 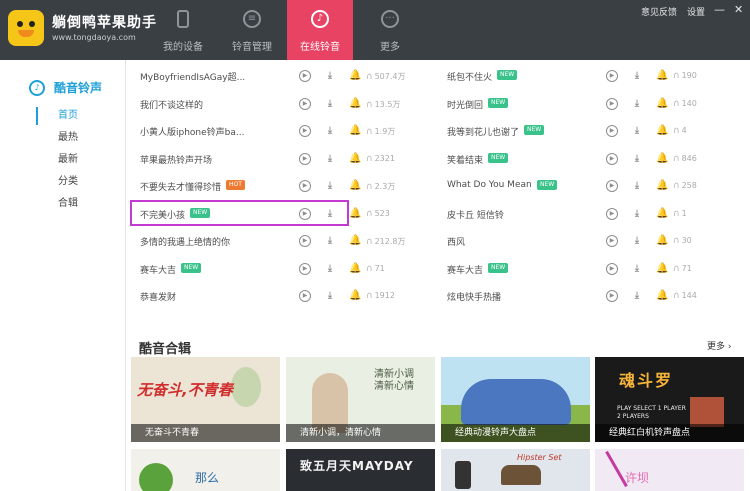 I want to click on collections-more-link: 更多 ›, so click(x=719, y=345).